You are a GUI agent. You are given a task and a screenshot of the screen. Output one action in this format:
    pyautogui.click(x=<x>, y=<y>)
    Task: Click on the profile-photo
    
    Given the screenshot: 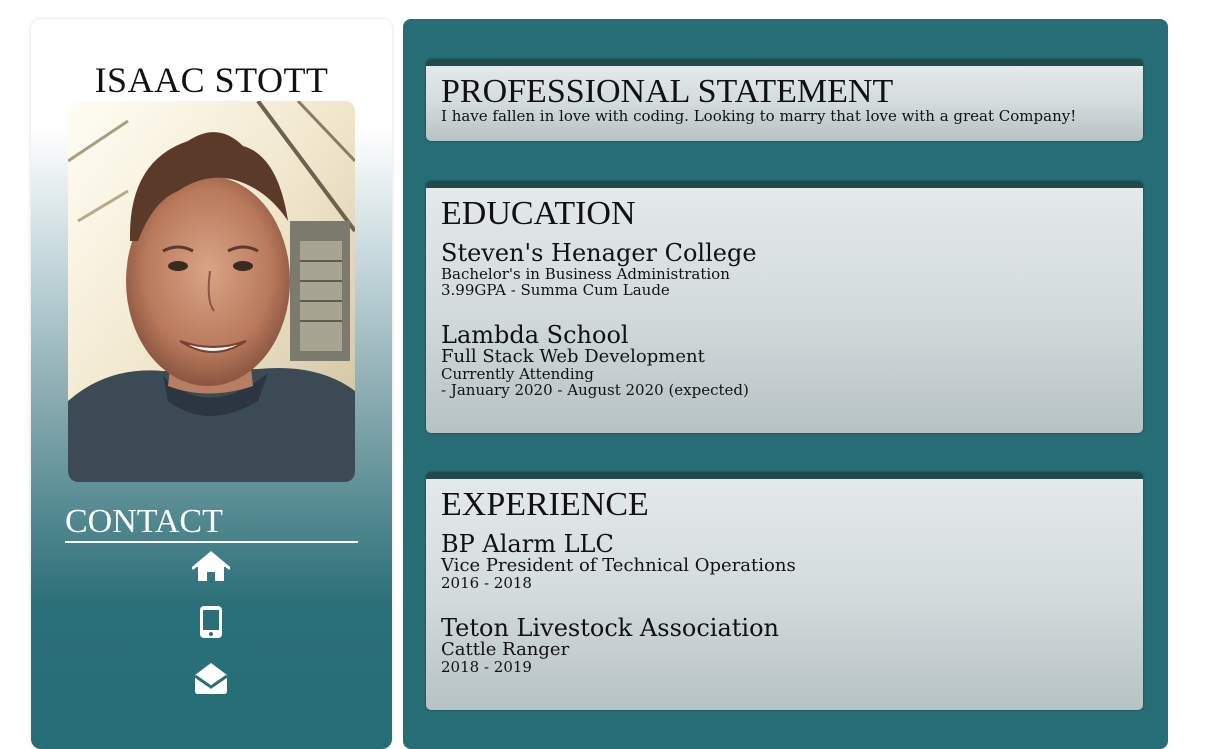 What is the action you would take?
    pyautogui.click(x=211, y=291)
    